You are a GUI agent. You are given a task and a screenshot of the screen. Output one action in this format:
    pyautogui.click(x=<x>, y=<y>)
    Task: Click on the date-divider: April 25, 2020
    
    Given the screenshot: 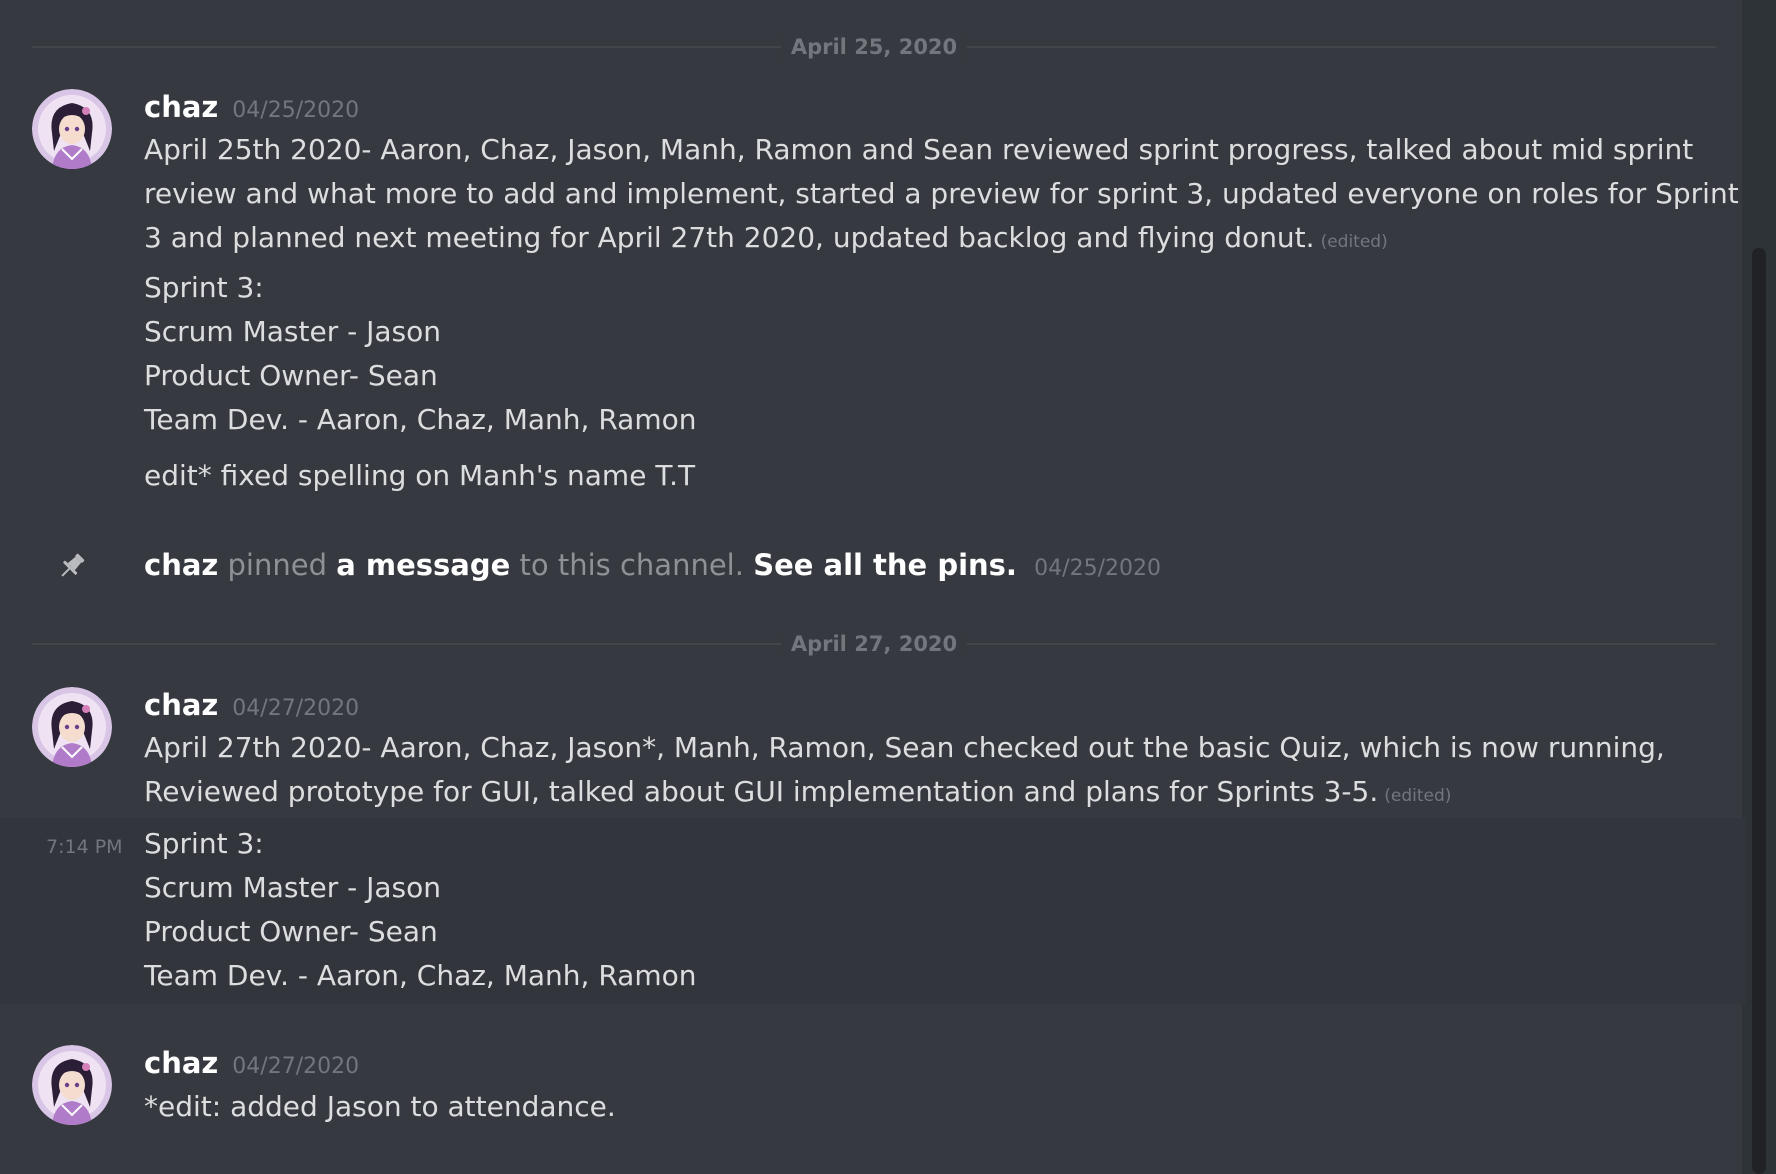 What is the action you would take?
    pyautogui.click(x=874, y=47)
    